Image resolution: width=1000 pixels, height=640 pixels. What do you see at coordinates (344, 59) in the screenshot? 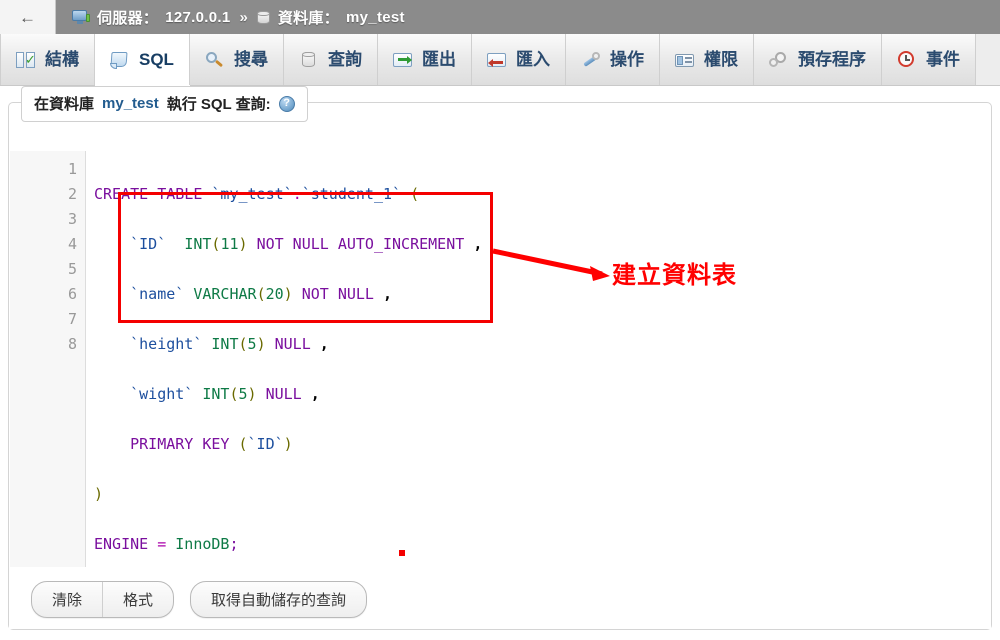
I see `tab-query-label: 查詢` at bounding box center [344, 59].